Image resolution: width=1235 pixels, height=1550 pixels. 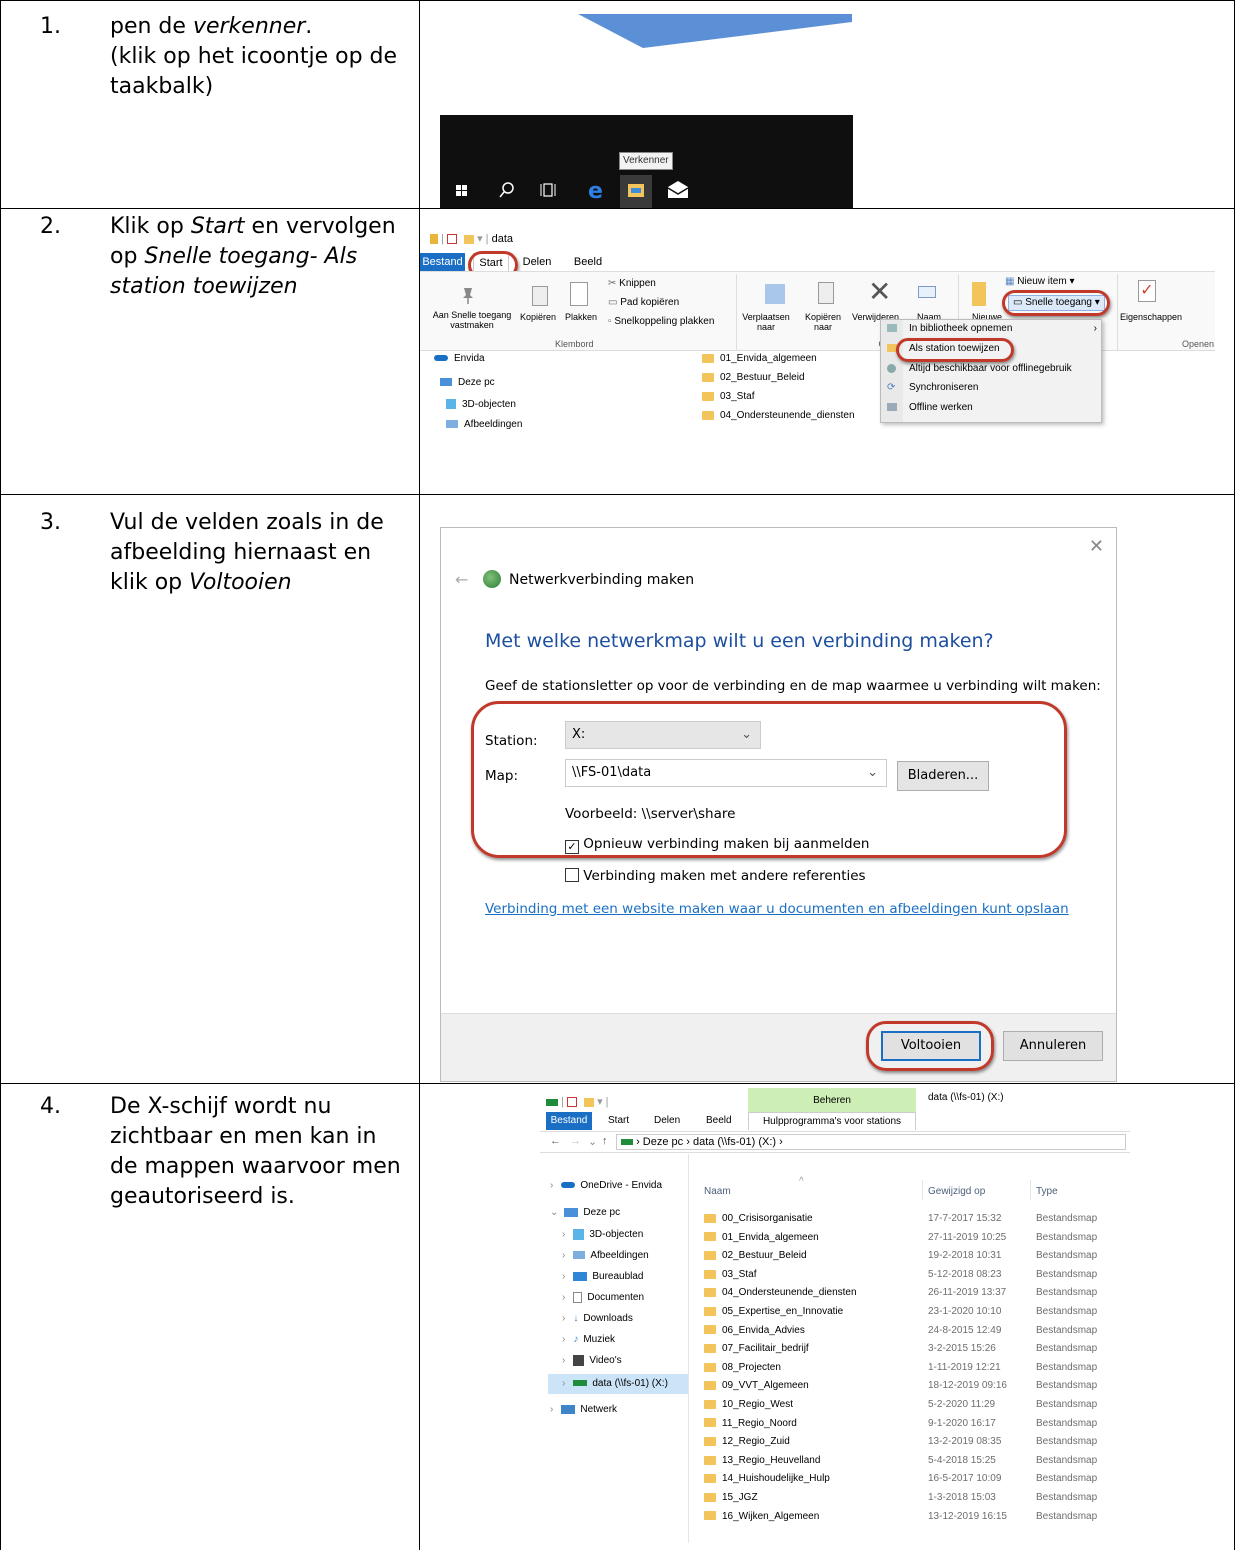 I want to click on nav-item-selected: › data (\\fs-01) (X:), so click(x=618, y=1384).